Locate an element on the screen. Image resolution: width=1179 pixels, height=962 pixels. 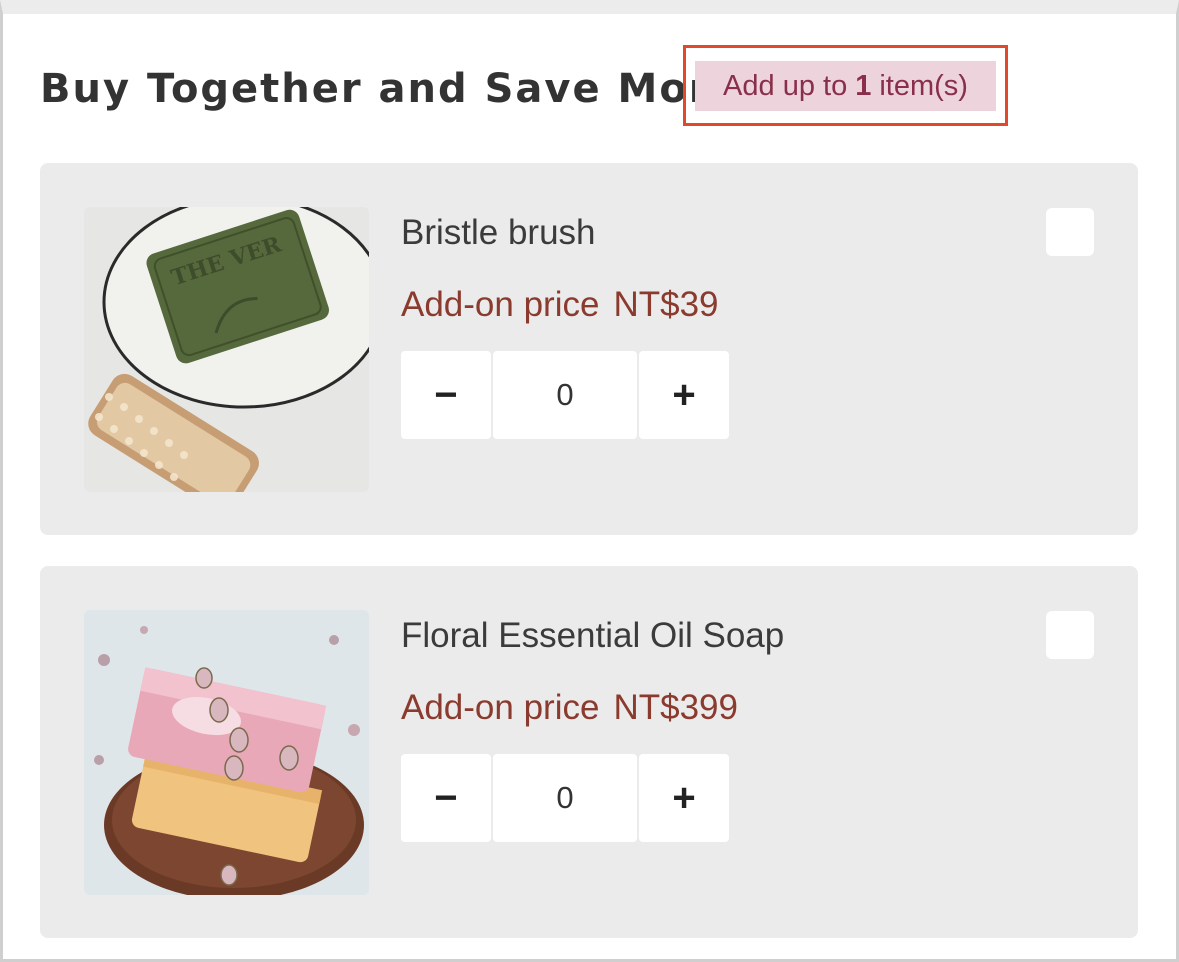
product-image is located at coordinates (226, 752).